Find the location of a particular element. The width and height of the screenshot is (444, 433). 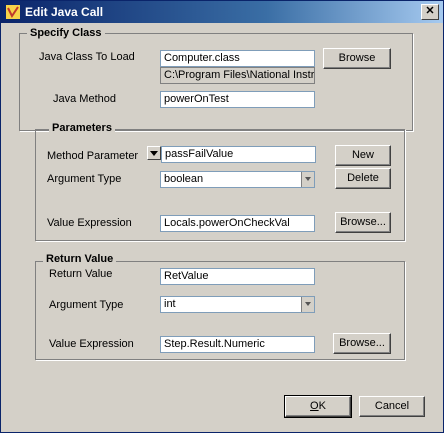

parameter-argument-type-label: Argument Type is located at coordinates (84, 179).